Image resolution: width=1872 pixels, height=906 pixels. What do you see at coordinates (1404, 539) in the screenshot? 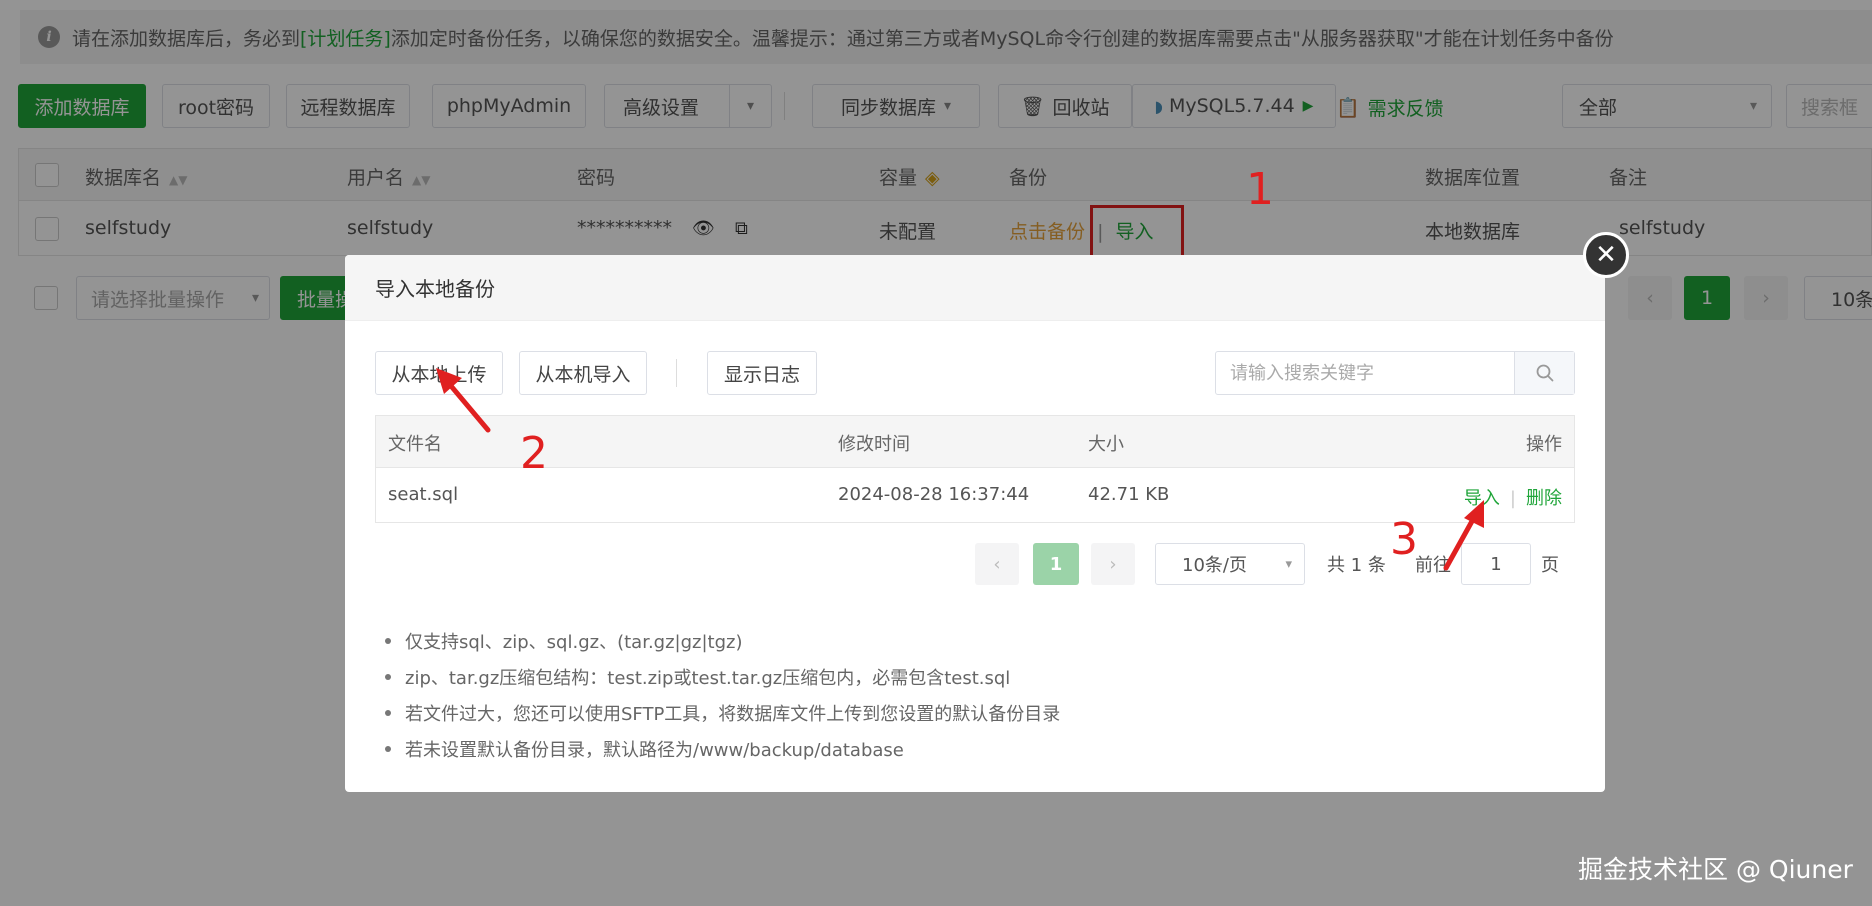
I see `annotation-number: 3` at bounding box center [1404, 539].